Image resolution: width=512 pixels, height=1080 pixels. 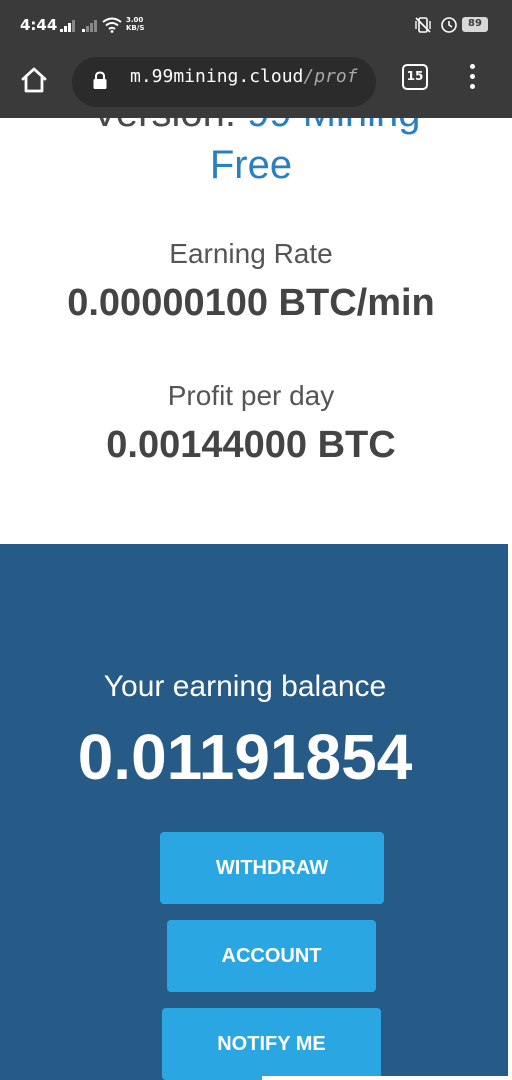 What do you see at coordinates (256, 26) in the screenshot?
I see `status-bar: 4:44 3.00 KB/S 89` at bounding box center [256, 26].